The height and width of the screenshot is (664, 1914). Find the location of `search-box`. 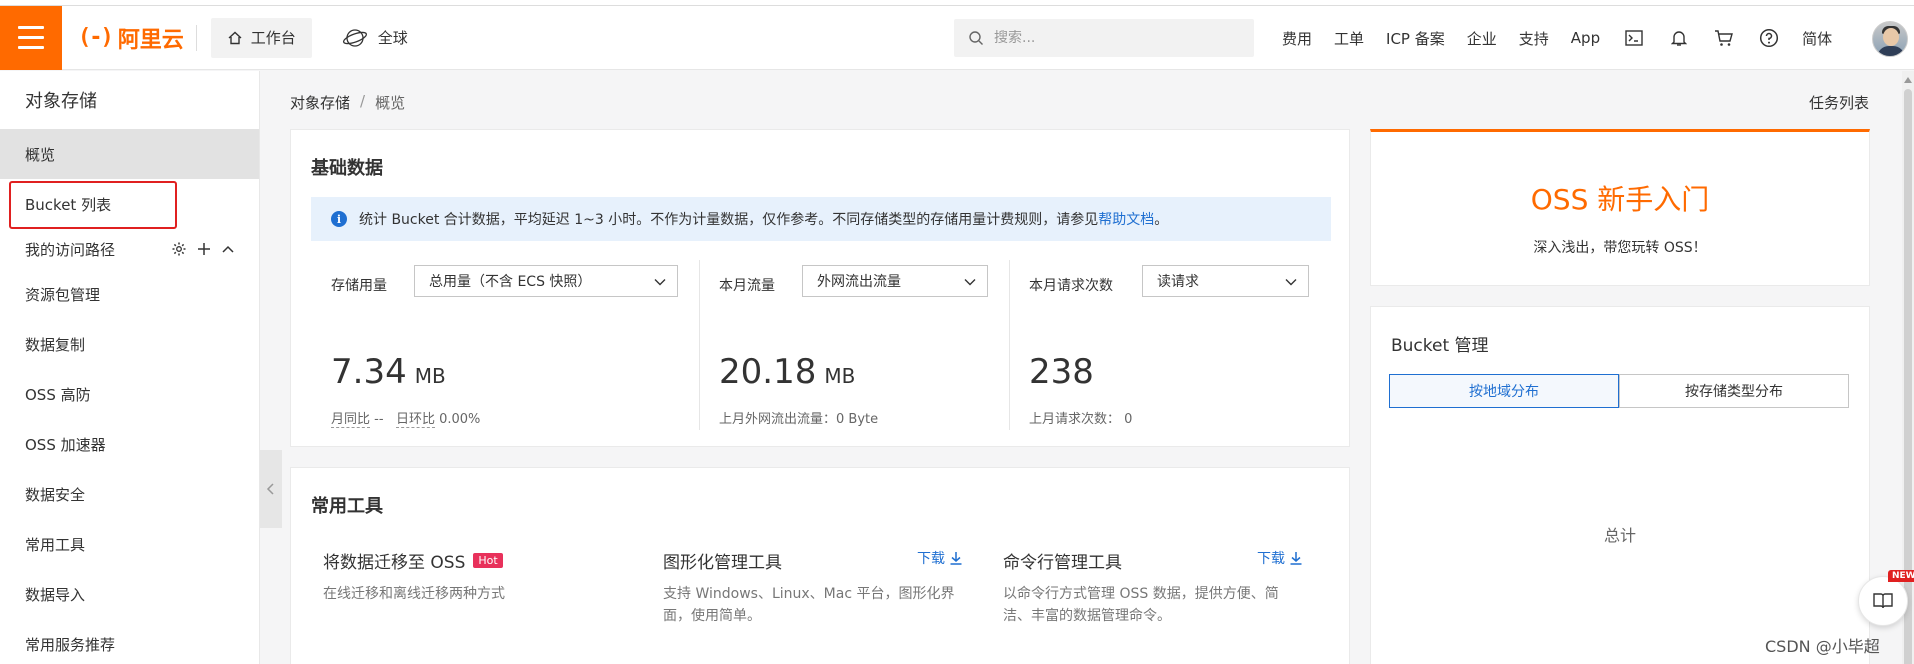

search-box is located at coordinates (1104, 38).